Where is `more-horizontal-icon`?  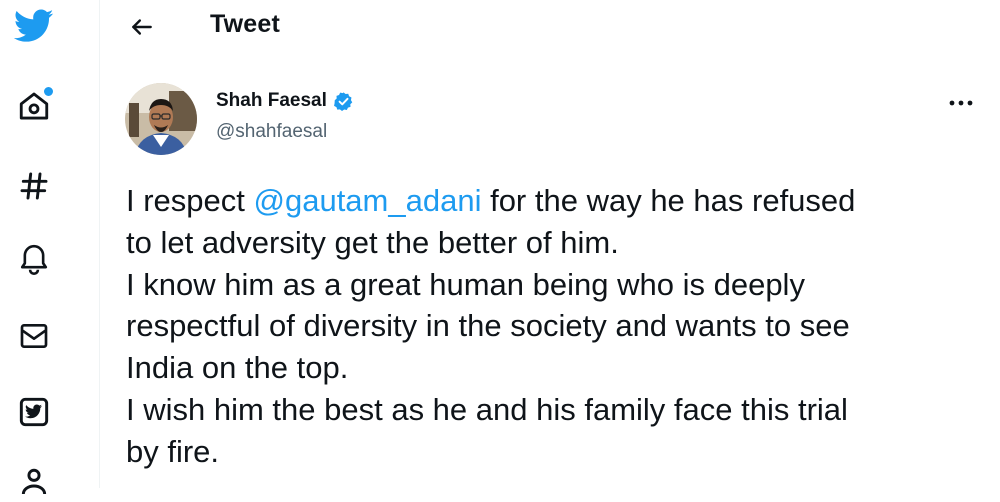
more-horizontal-icon is located at coordinates (961, 103).